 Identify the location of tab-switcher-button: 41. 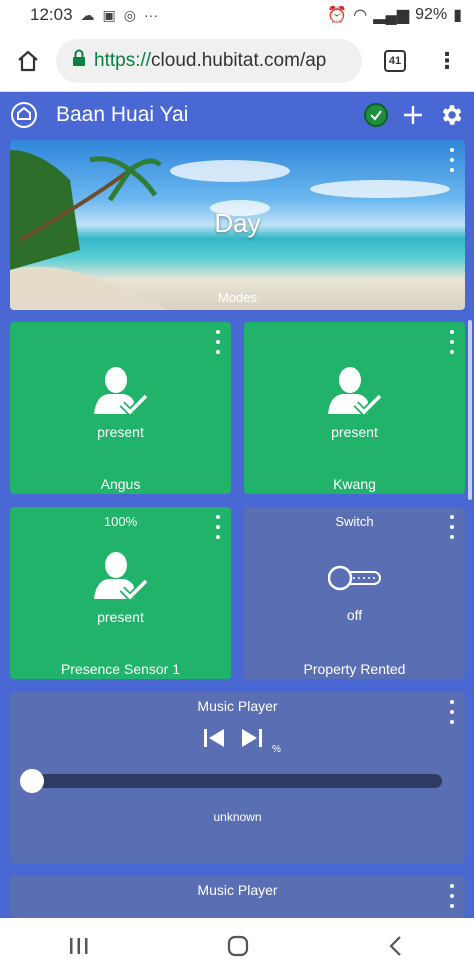
(395, 60).